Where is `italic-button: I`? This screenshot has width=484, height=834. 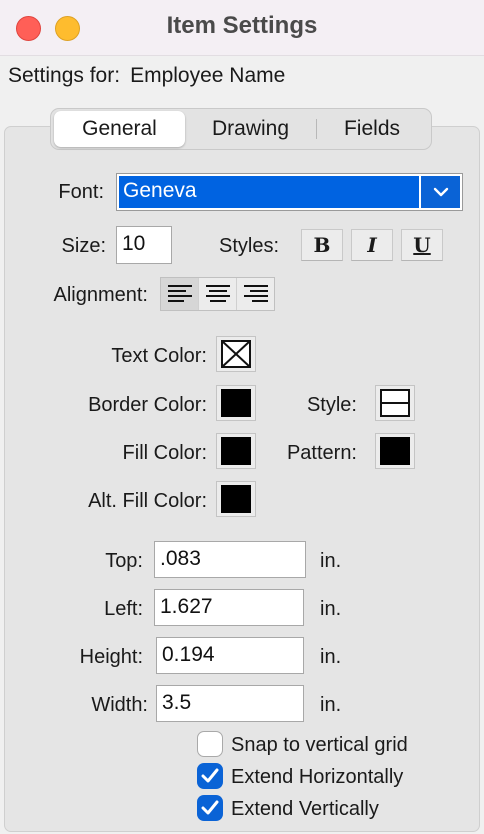
italic-button: I is located at coordinates (372, 245).